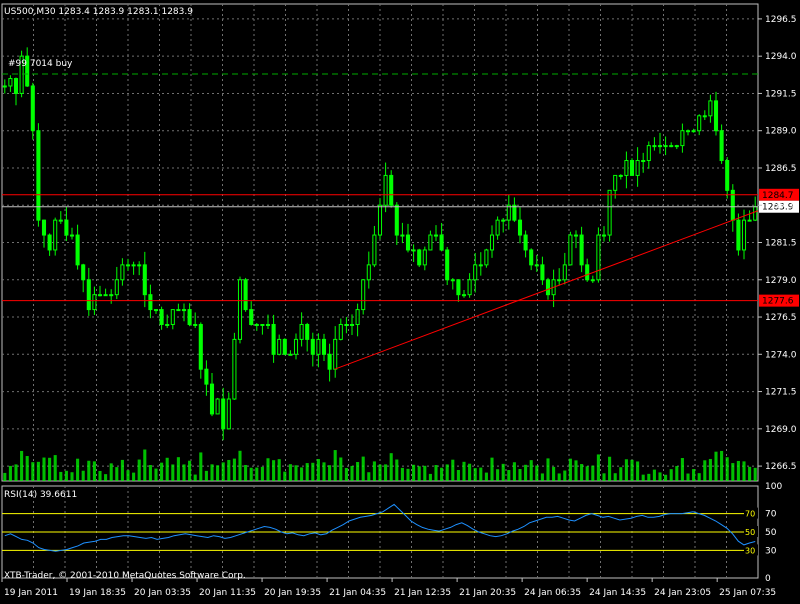 The image size is (800, 604). What do you see at coordinates (771, 515) in the screenshot?
I see `rsi-axis-label: 70` at bounding box center [771, 515].